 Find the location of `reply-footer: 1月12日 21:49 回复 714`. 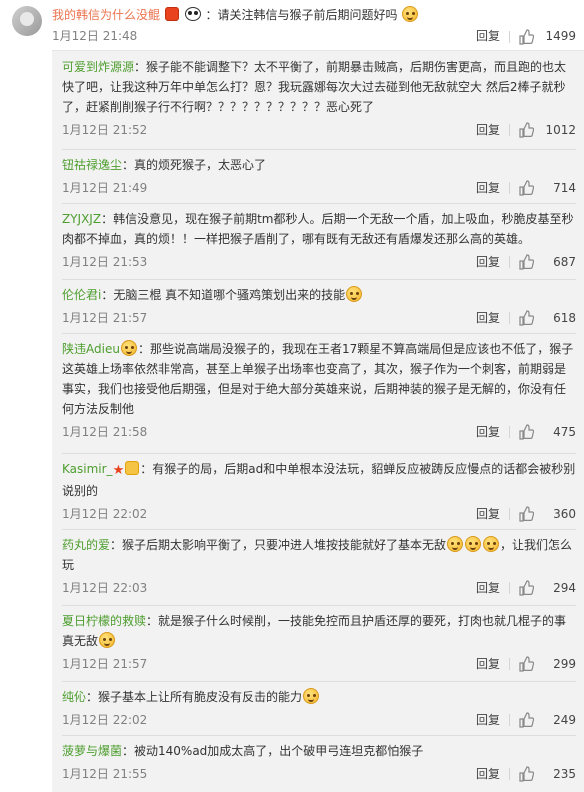

reply-footer: 1月12日 21:49 回复 714 is located at coordinates (319, 188).